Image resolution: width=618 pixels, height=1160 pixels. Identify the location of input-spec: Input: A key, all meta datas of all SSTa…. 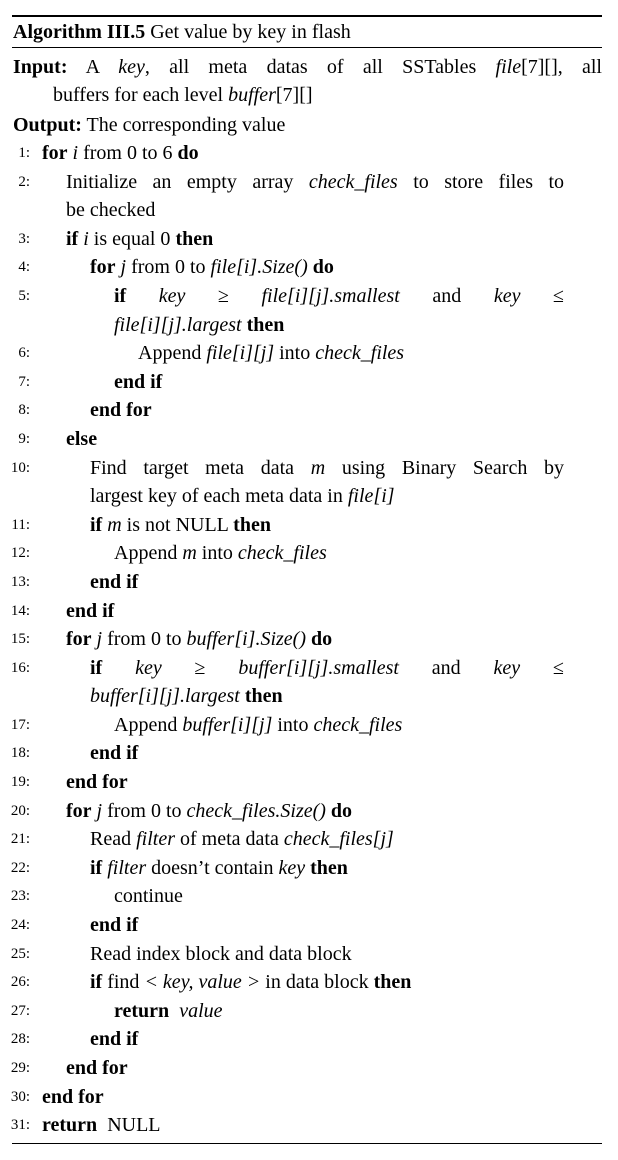
(307, 81).